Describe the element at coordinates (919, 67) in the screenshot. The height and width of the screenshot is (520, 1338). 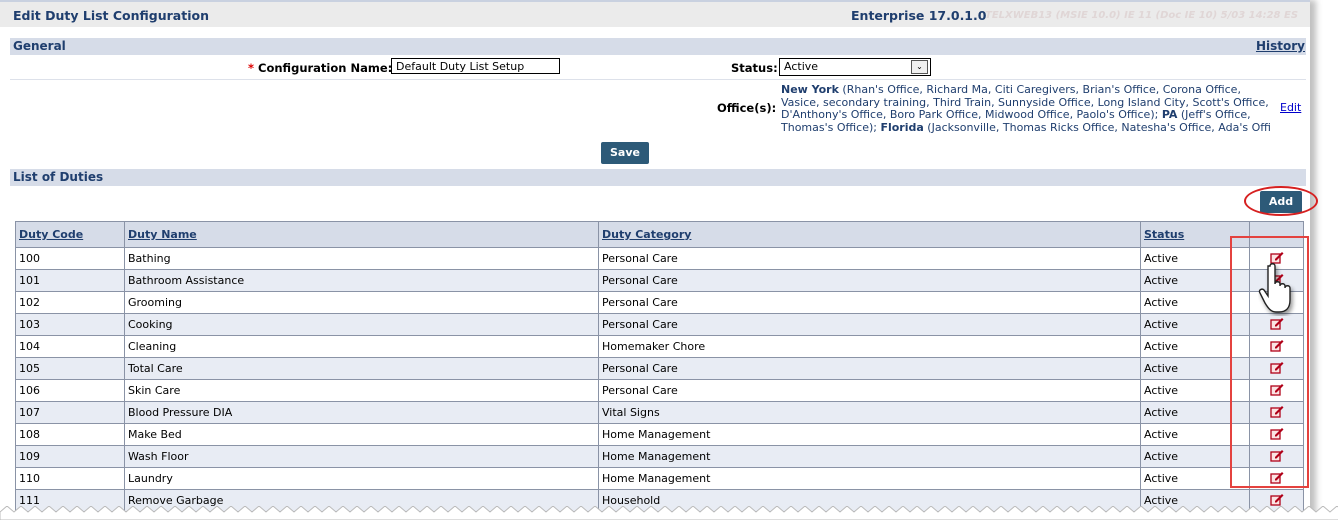
I see `chevron-down-icon: ⌄` at that location.